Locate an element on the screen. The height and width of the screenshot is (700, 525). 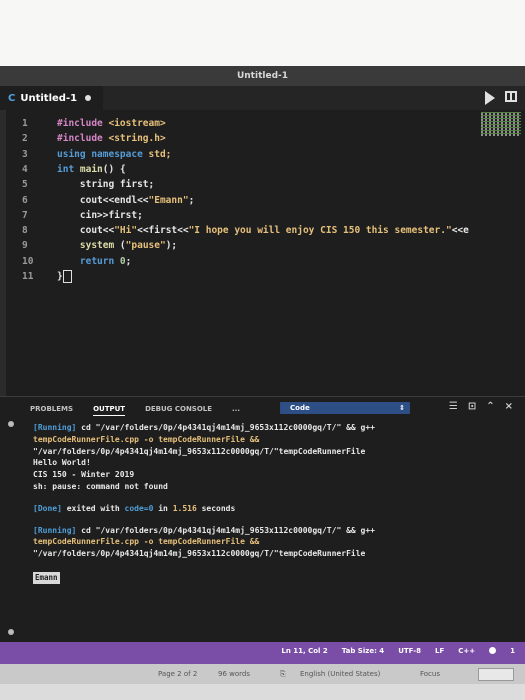
editor-tabbar: C Untitled-1 is located at coordinates (262, 98).